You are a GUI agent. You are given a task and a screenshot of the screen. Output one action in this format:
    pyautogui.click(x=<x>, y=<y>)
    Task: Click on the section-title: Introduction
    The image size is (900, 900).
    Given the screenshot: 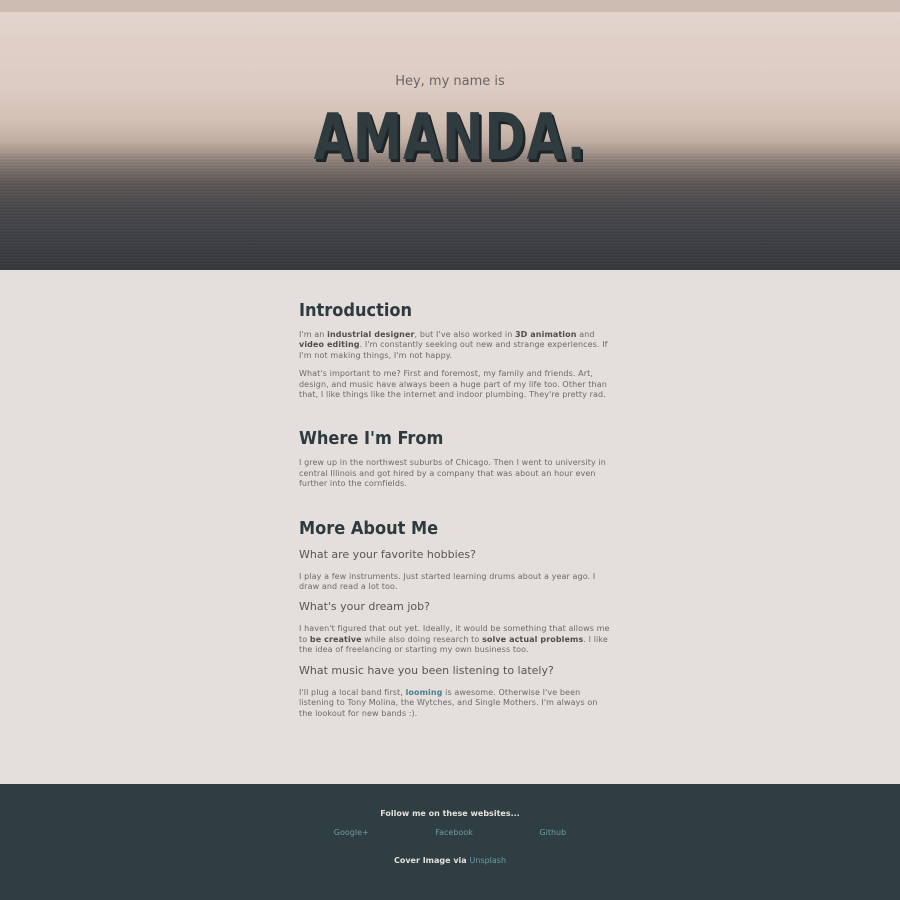 What is the action you would take?
    pyautogui.click(x=356, y=310)
    